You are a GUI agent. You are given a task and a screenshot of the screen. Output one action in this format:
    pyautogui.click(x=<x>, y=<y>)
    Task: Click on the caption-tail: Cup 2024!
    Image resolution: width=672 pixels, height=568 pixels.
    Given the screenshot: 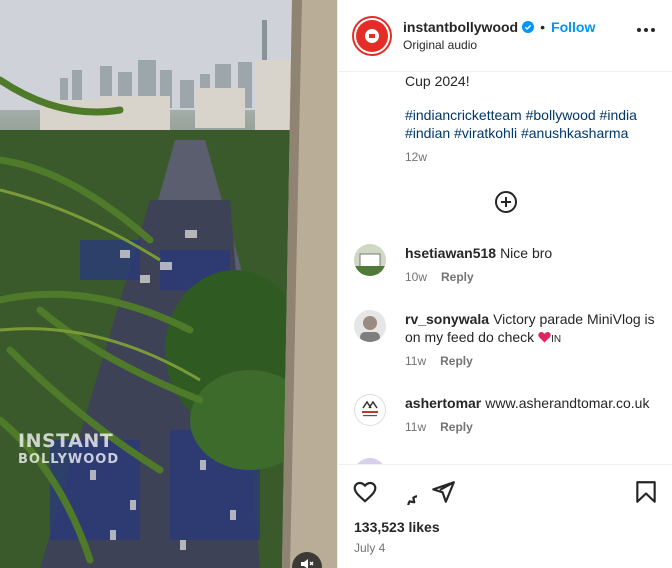 What is the action you would take?
    pyautogui.click(x=437, y=81)
    